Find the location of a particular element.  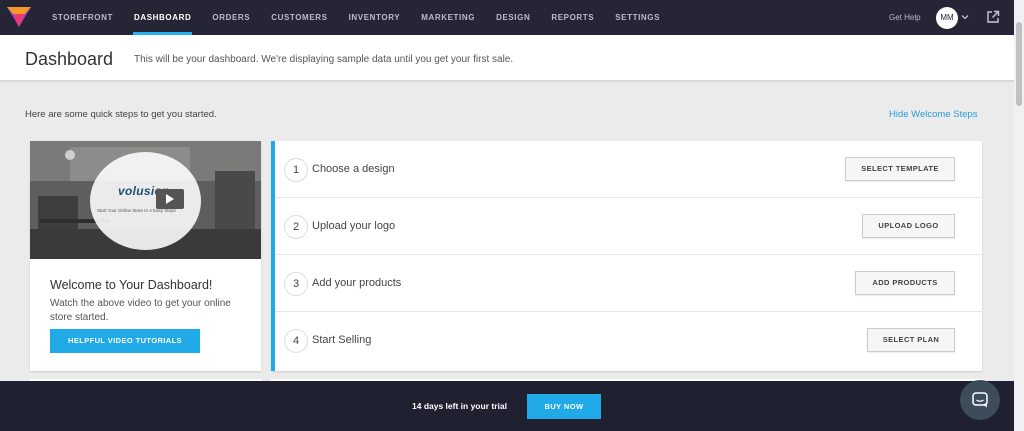

step-label: Choose a design is located at coordinates (353, 169).